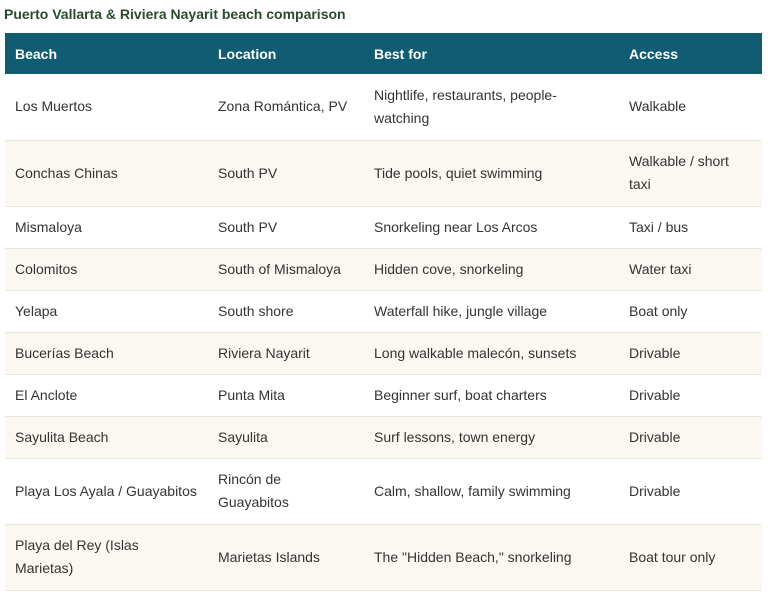  What do you see at coordinates (690, 269) in the screenshot?
I see `cell-access: Water taxi` at bounding box center [690, 269].